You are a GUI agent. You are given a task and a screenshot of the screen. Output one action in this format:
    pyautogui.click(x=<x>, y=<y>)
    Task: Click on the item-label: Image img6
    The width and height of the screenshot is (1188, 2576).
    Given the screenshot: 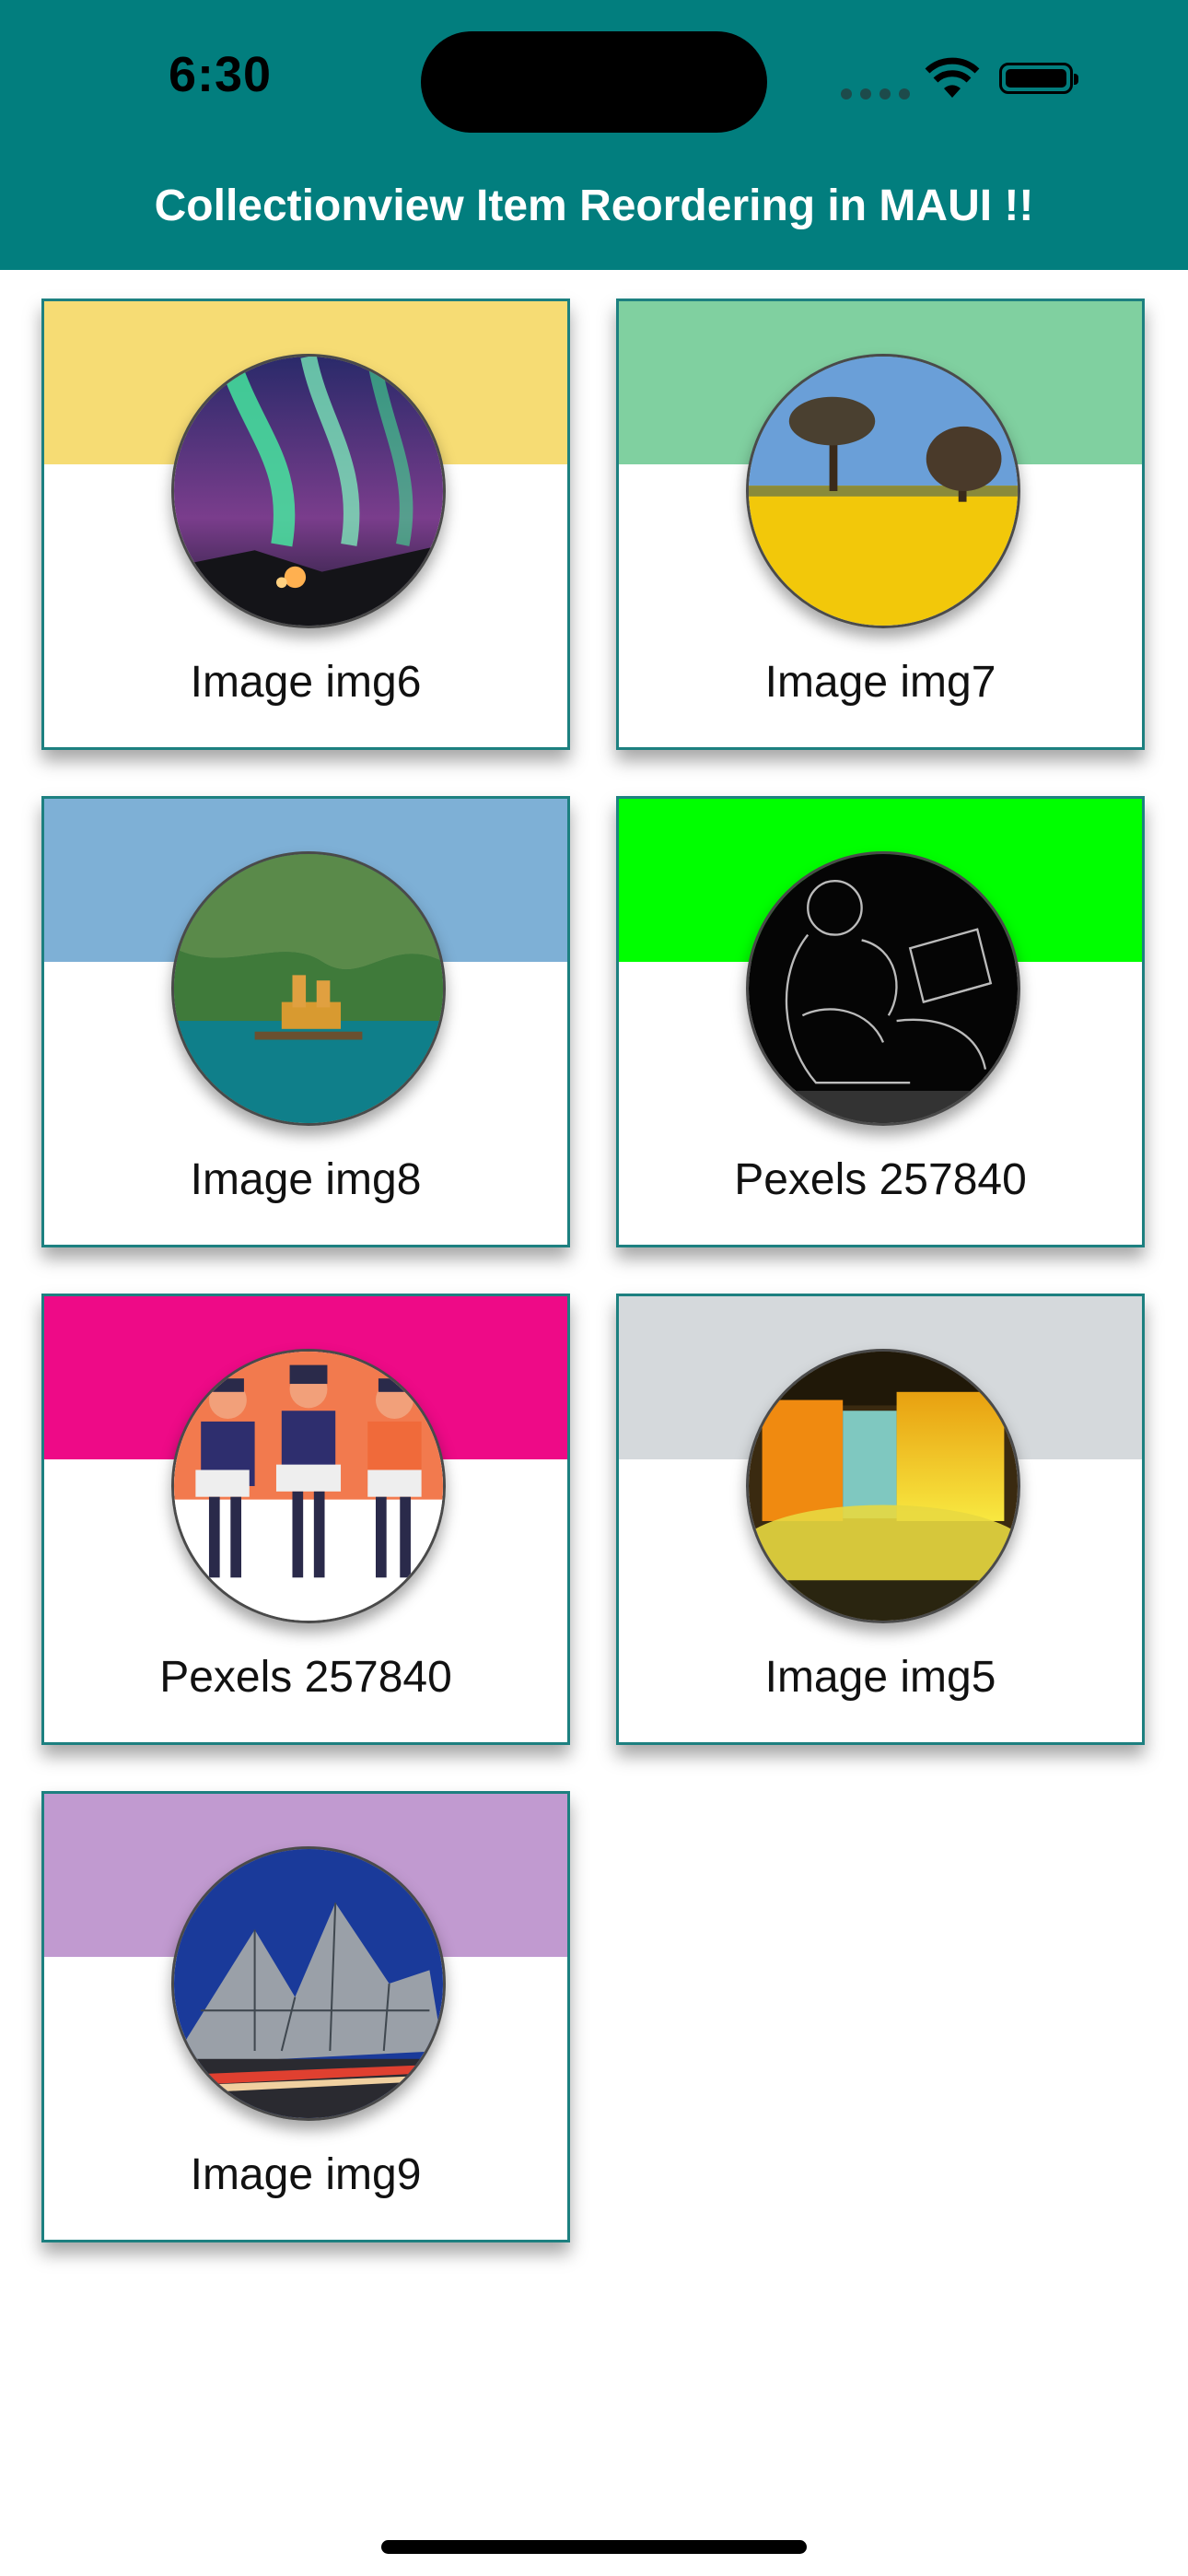 What is the action you would take?
    pyautogui.click(x=306, y=682)
    